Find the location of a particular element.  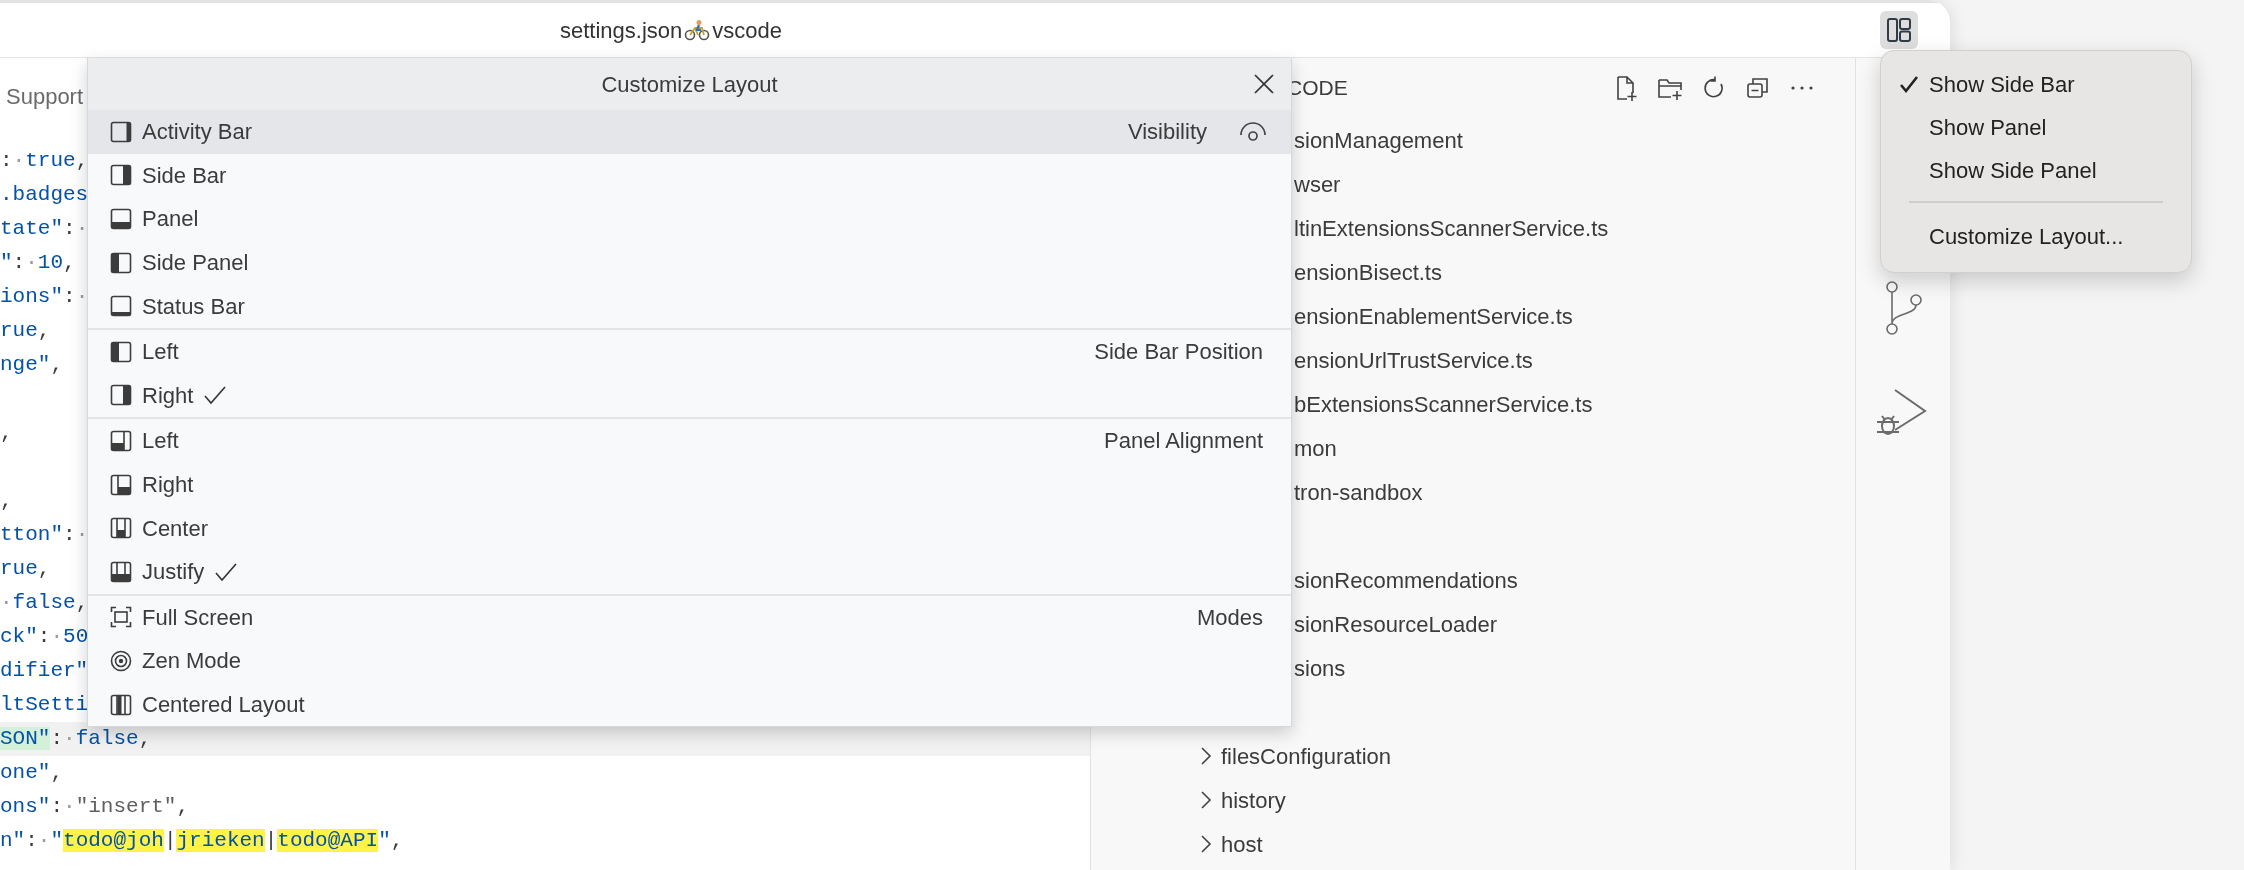

option-label: Activity Bar is located at coordinates (197, 132).